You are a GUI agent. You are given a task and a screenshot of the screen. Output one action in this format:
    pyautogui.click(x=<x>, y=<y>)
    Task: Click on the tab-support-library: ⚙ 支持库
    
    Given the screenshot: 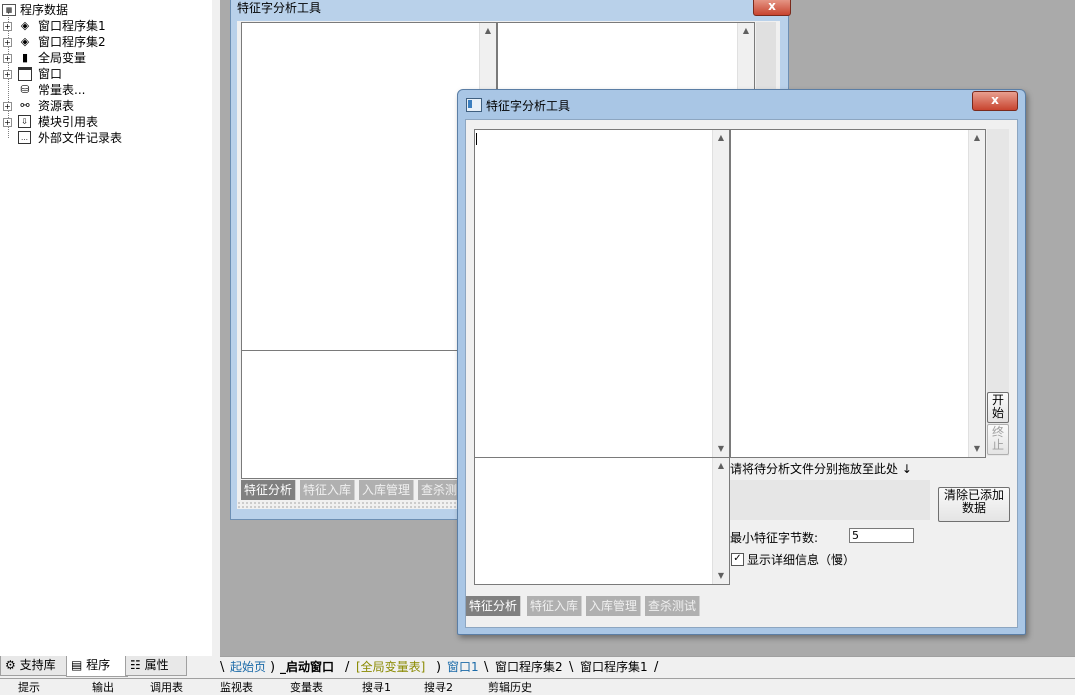 What is the action you would take?
    pyautogui.click(x=34, y=666)
    